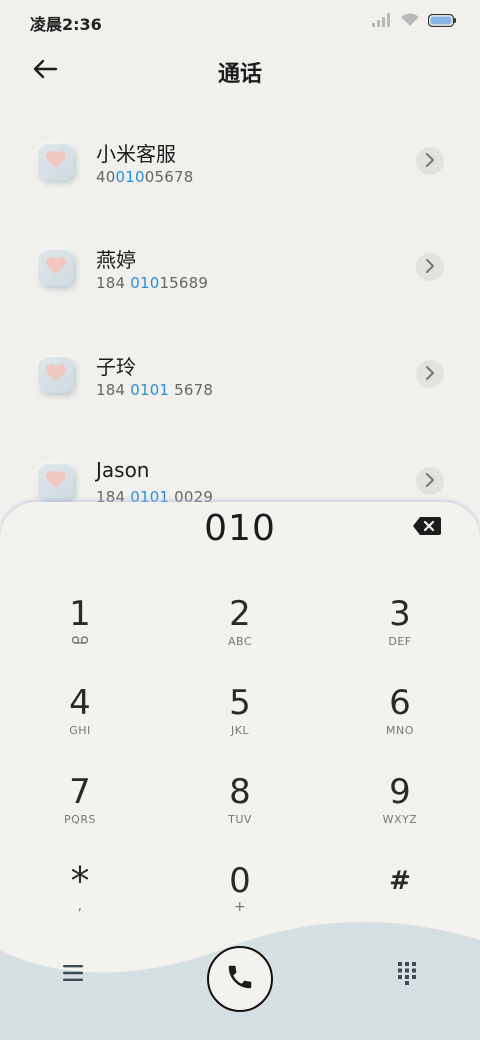  What do you see at coordinates (116, 260) in the screenshot?
I see `contact-name: 燕婷` at bounding box center [116, 260].